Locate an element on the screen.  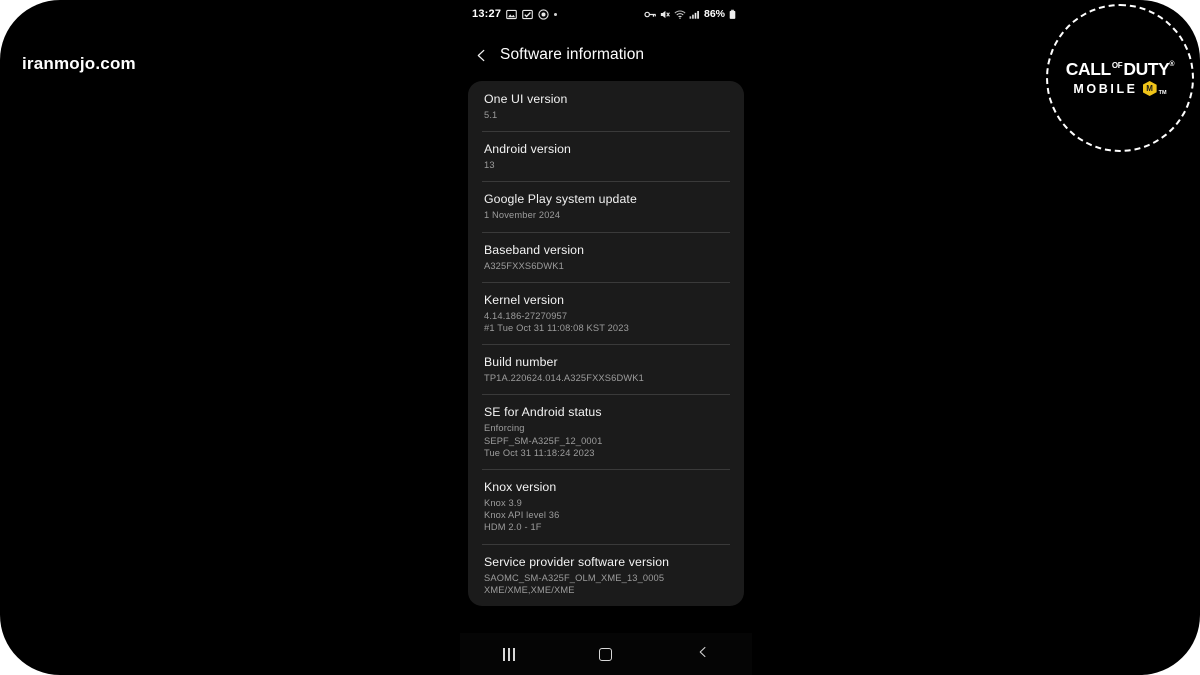
site-watermark: iranmojo.com is located at coordinates (79, 63).